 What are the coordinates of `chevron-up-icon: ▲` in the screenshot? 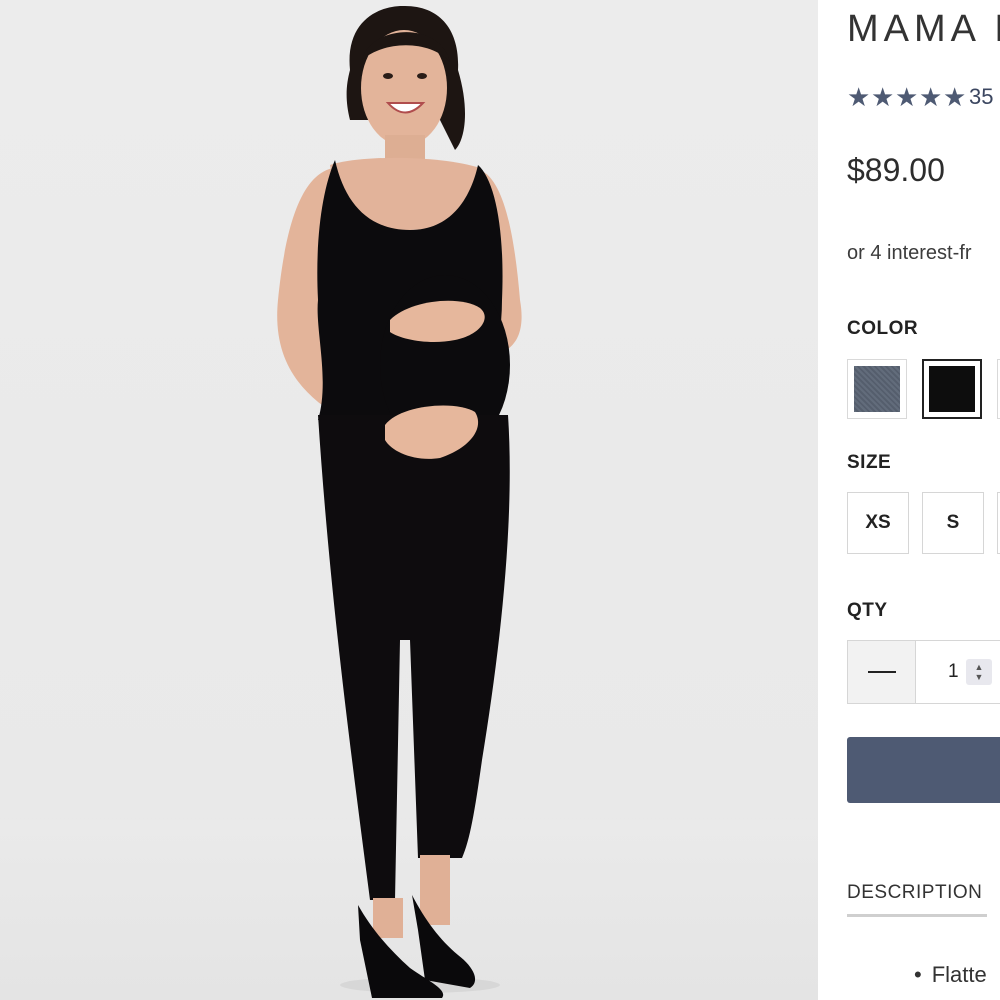 It's located at (979, 667).